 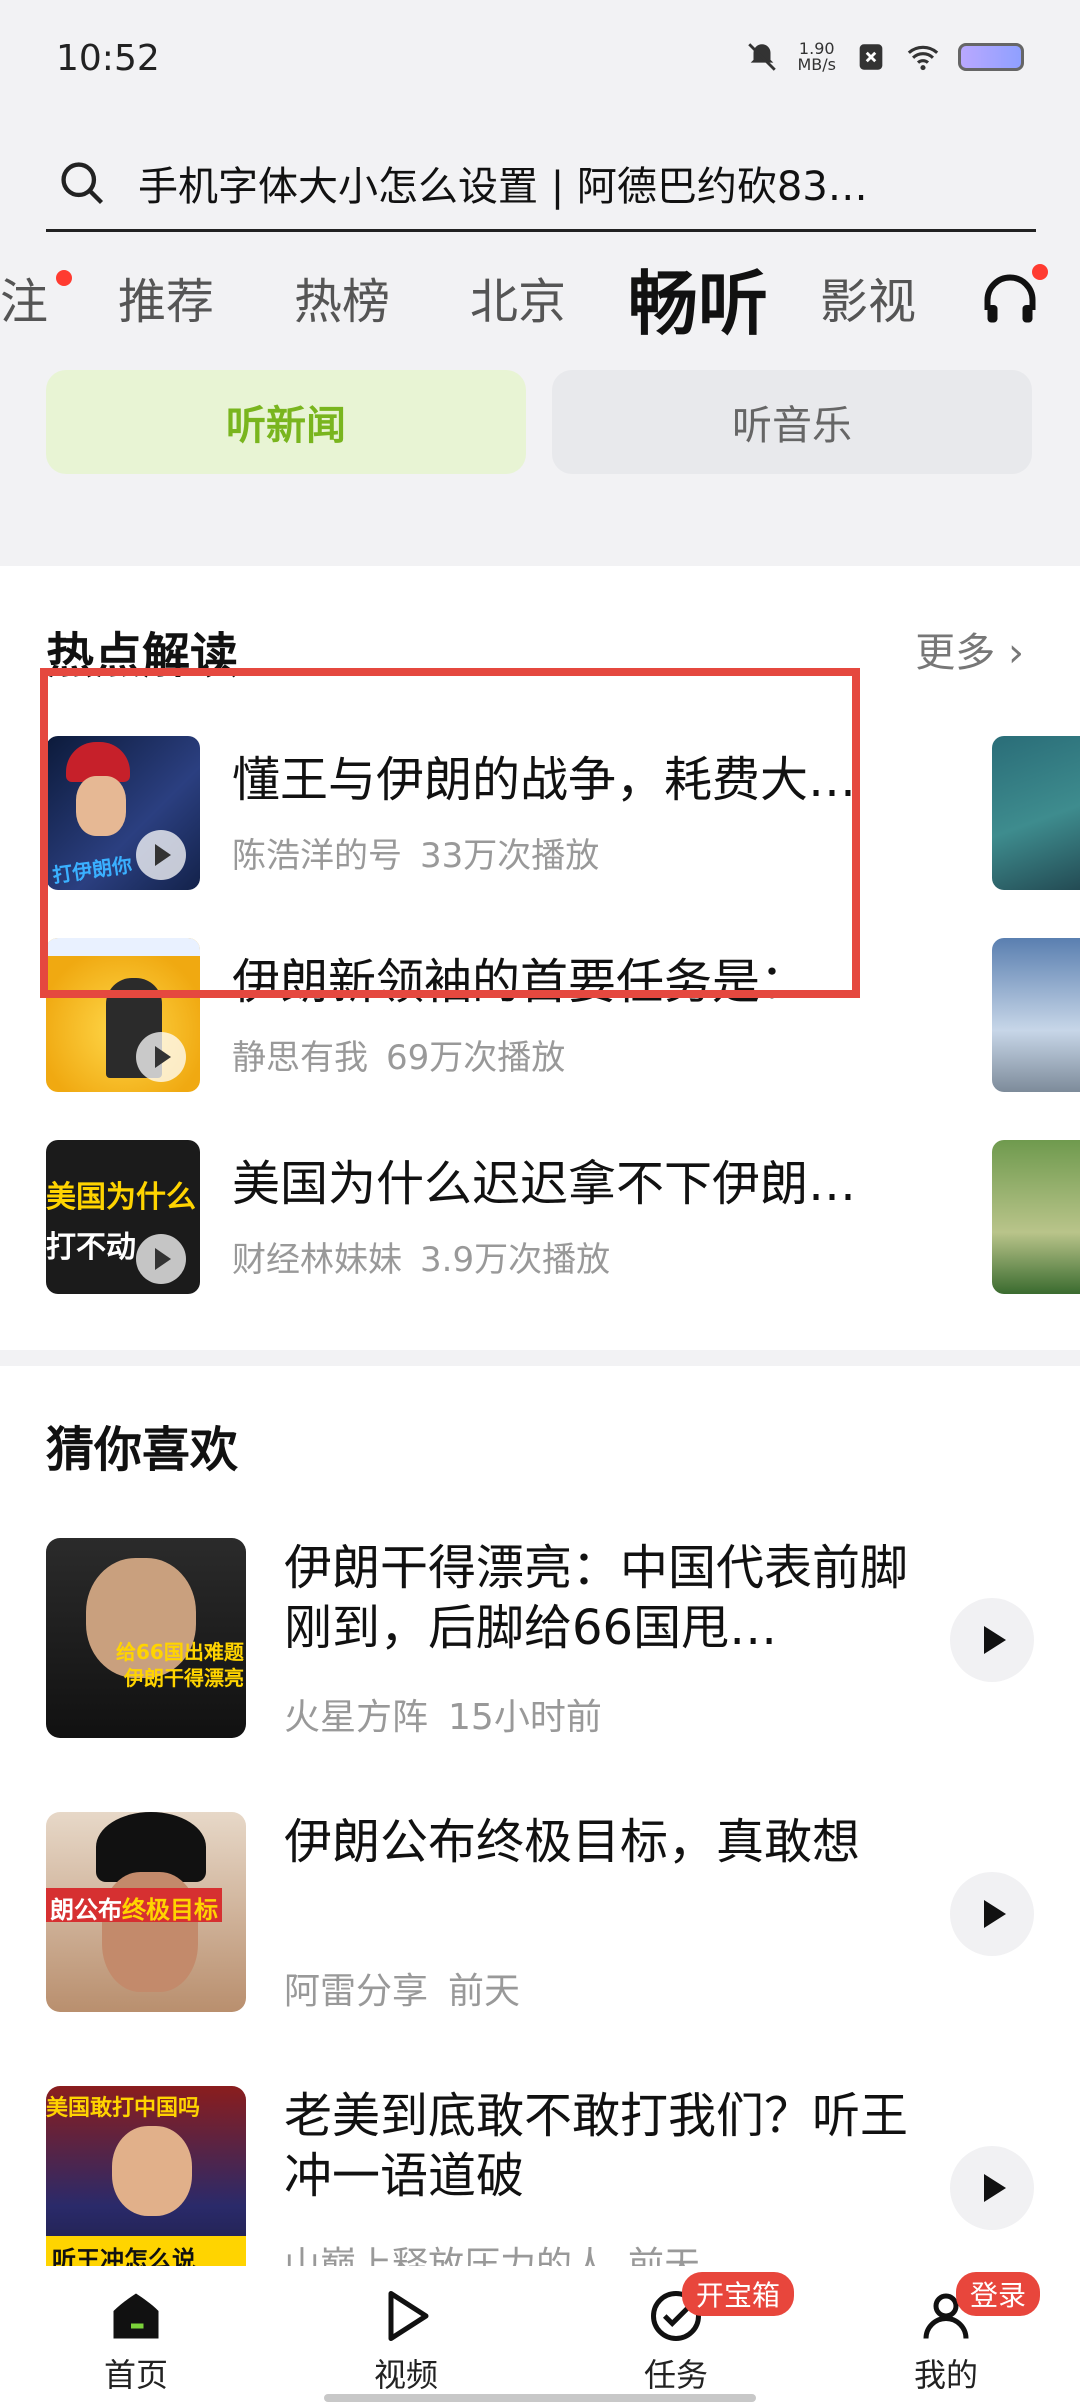 I want to click on thumbnail-caption: 给66国出难题, so click(x=180, y=1652).